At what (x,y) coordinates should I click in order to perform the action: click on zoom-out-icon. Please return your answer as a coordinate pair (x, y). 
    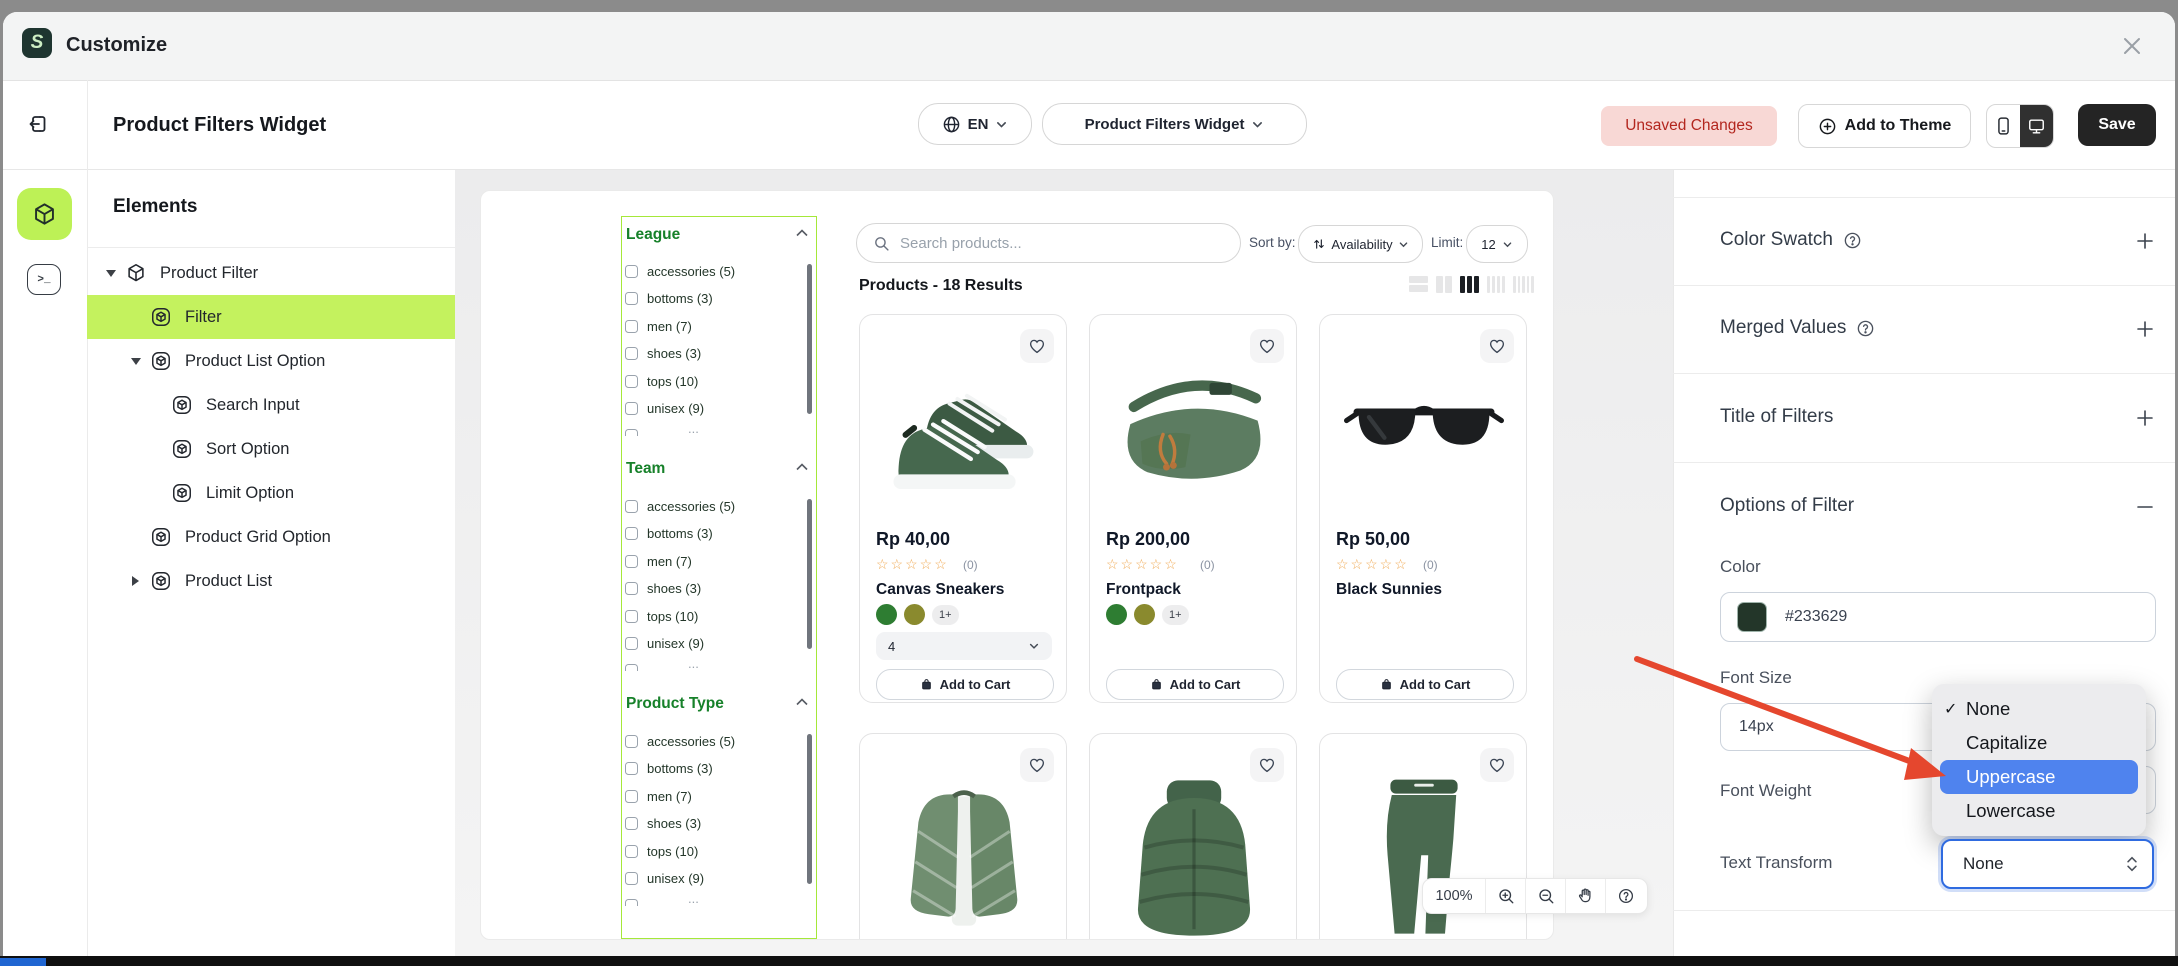
    Looking at the image, I should click on (1545, 896).